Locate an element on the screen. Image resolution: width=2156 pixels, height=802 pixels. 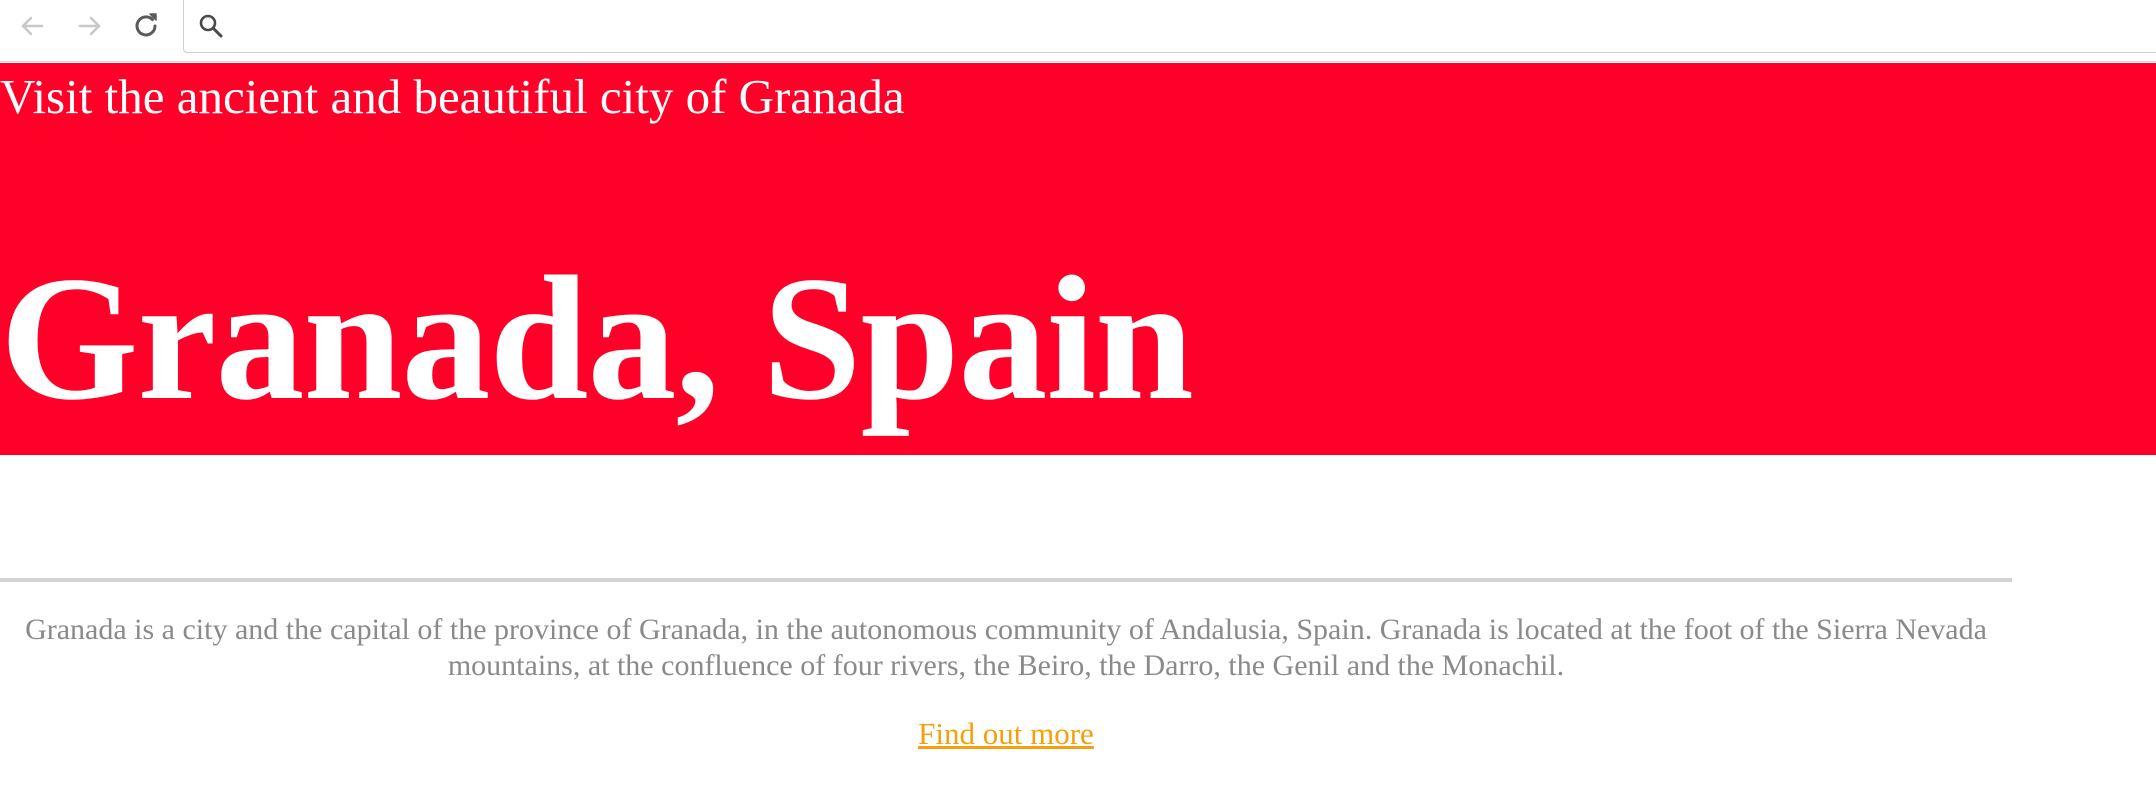
reload-button is located at coordinates (146, 26).